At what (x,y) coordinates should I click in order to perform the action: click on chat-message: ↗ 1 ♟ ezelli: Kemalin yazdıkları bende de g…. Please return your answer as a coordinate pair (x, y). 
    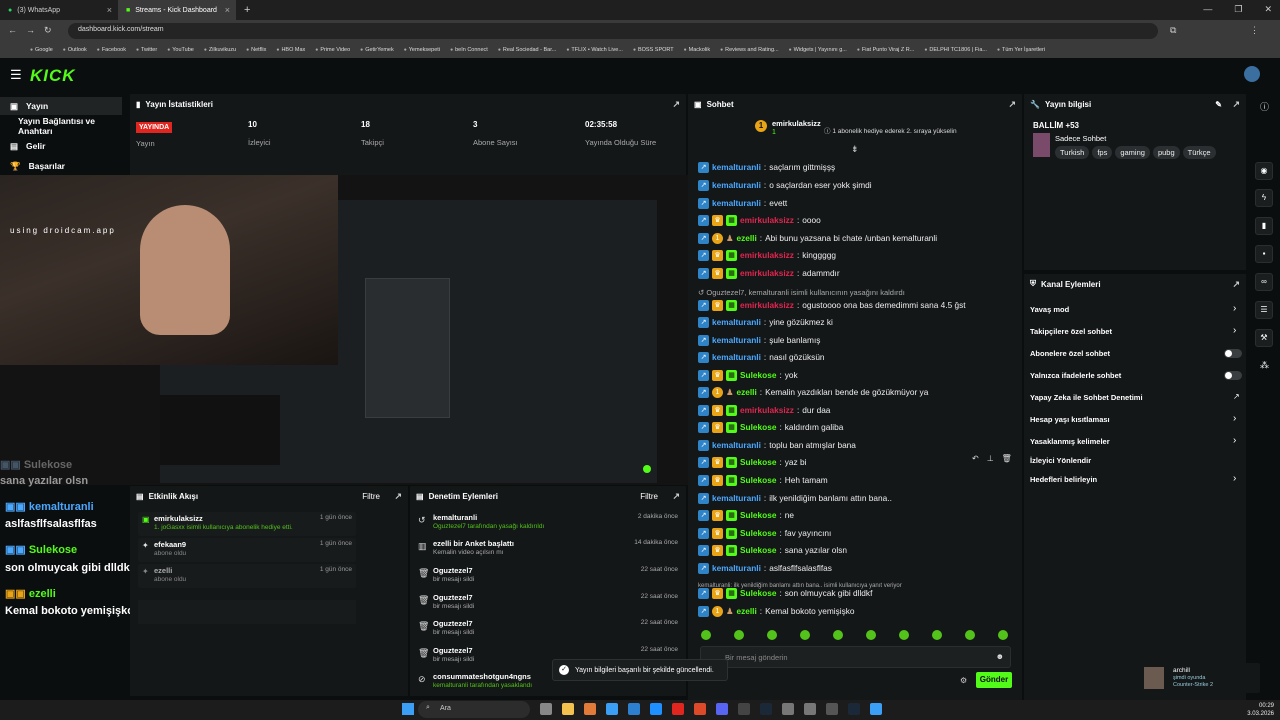
    Looking at the image, I should click on (813, 392).